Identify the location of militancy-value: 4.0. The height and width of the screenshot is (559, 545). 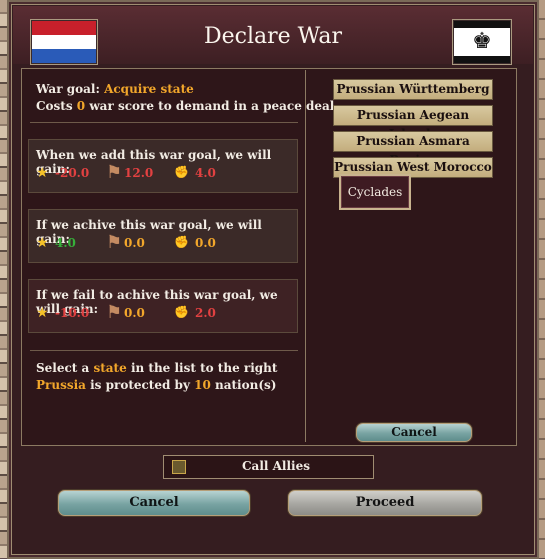
(205, 173).